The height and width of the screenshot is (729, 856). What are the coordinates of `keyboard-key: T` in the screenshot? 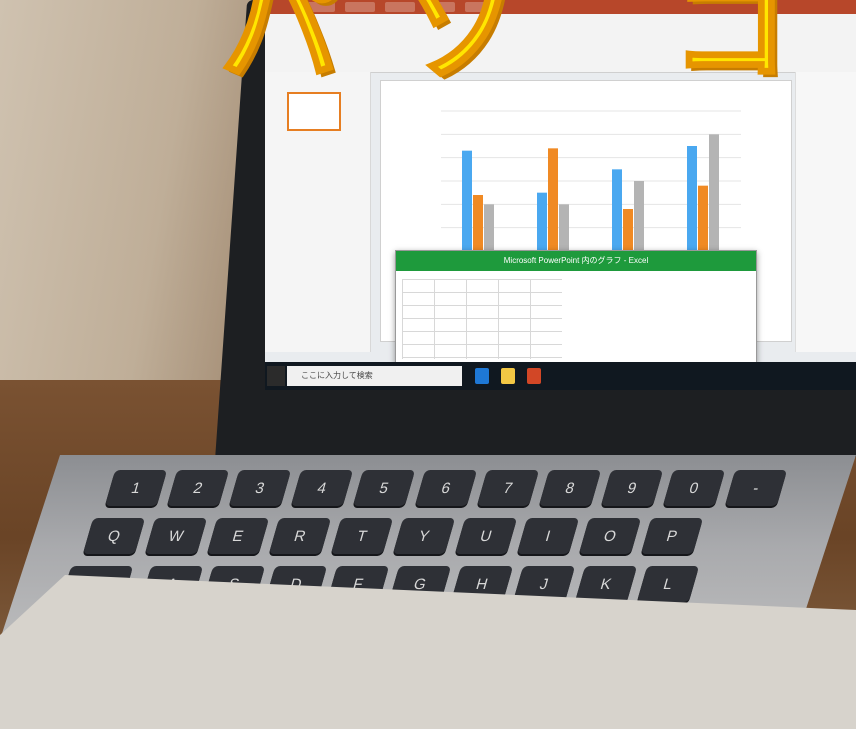 It's located at (362, 536).